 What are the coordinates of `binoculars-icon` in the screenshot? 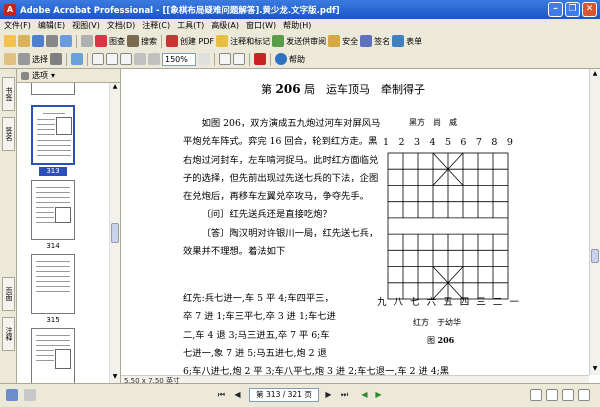 It's located at (133, 41).